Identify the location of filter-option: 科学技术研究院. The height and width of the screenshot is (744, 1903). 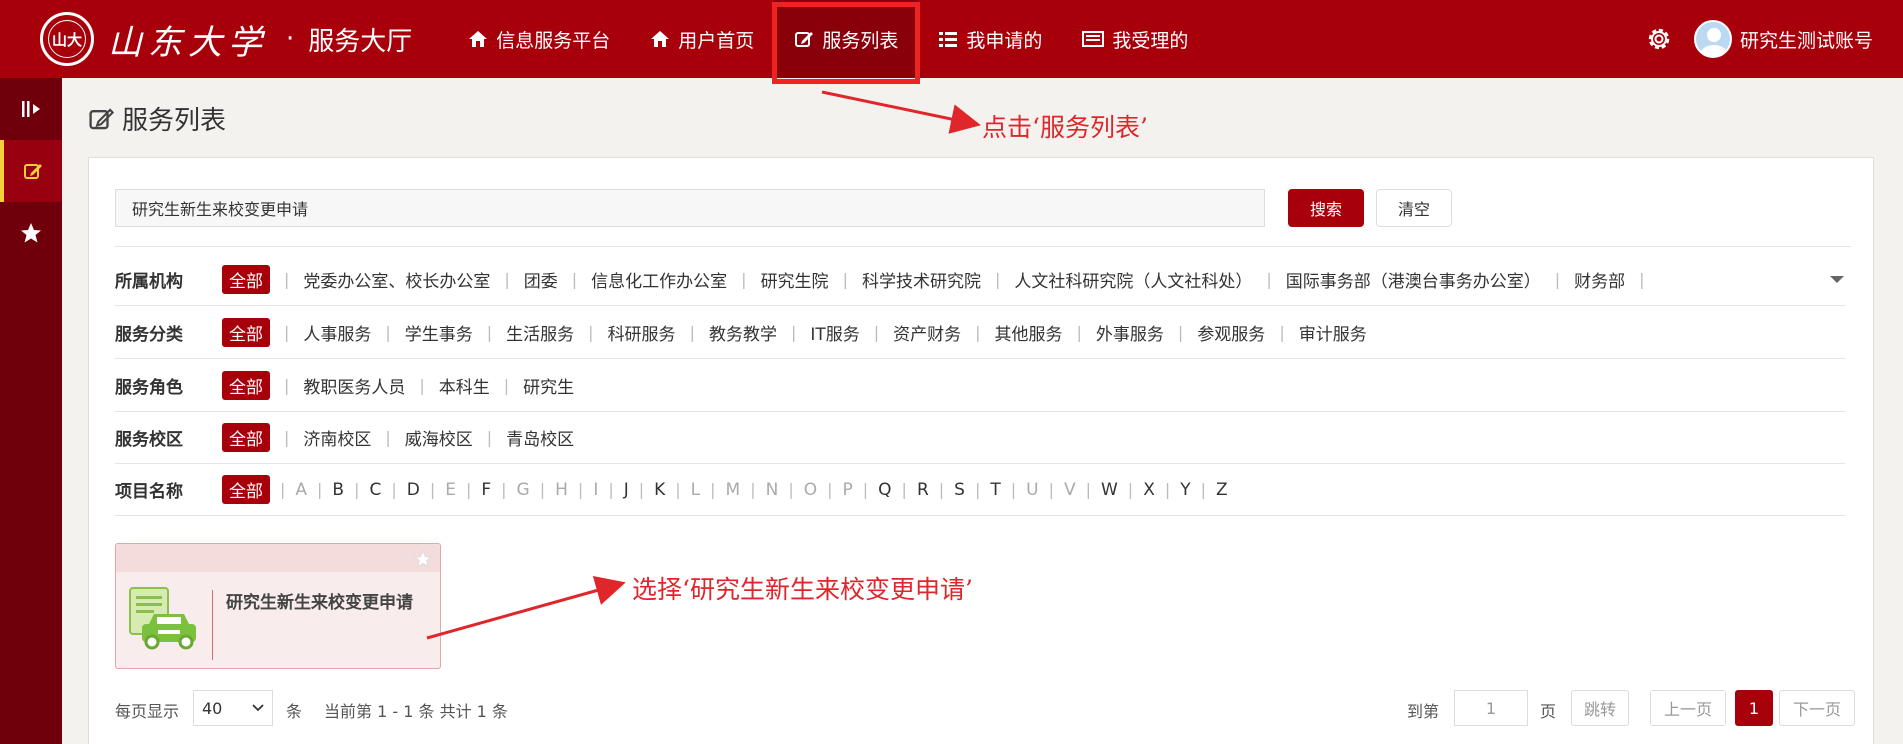
(921, 279).